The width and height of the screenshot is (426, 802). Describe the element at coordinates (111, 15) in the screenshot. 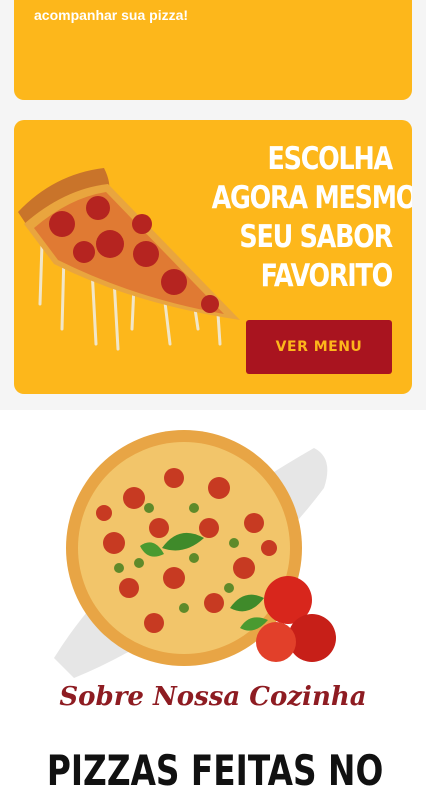

I see `top-card-text: acompanhar sua pizza!` at that location.